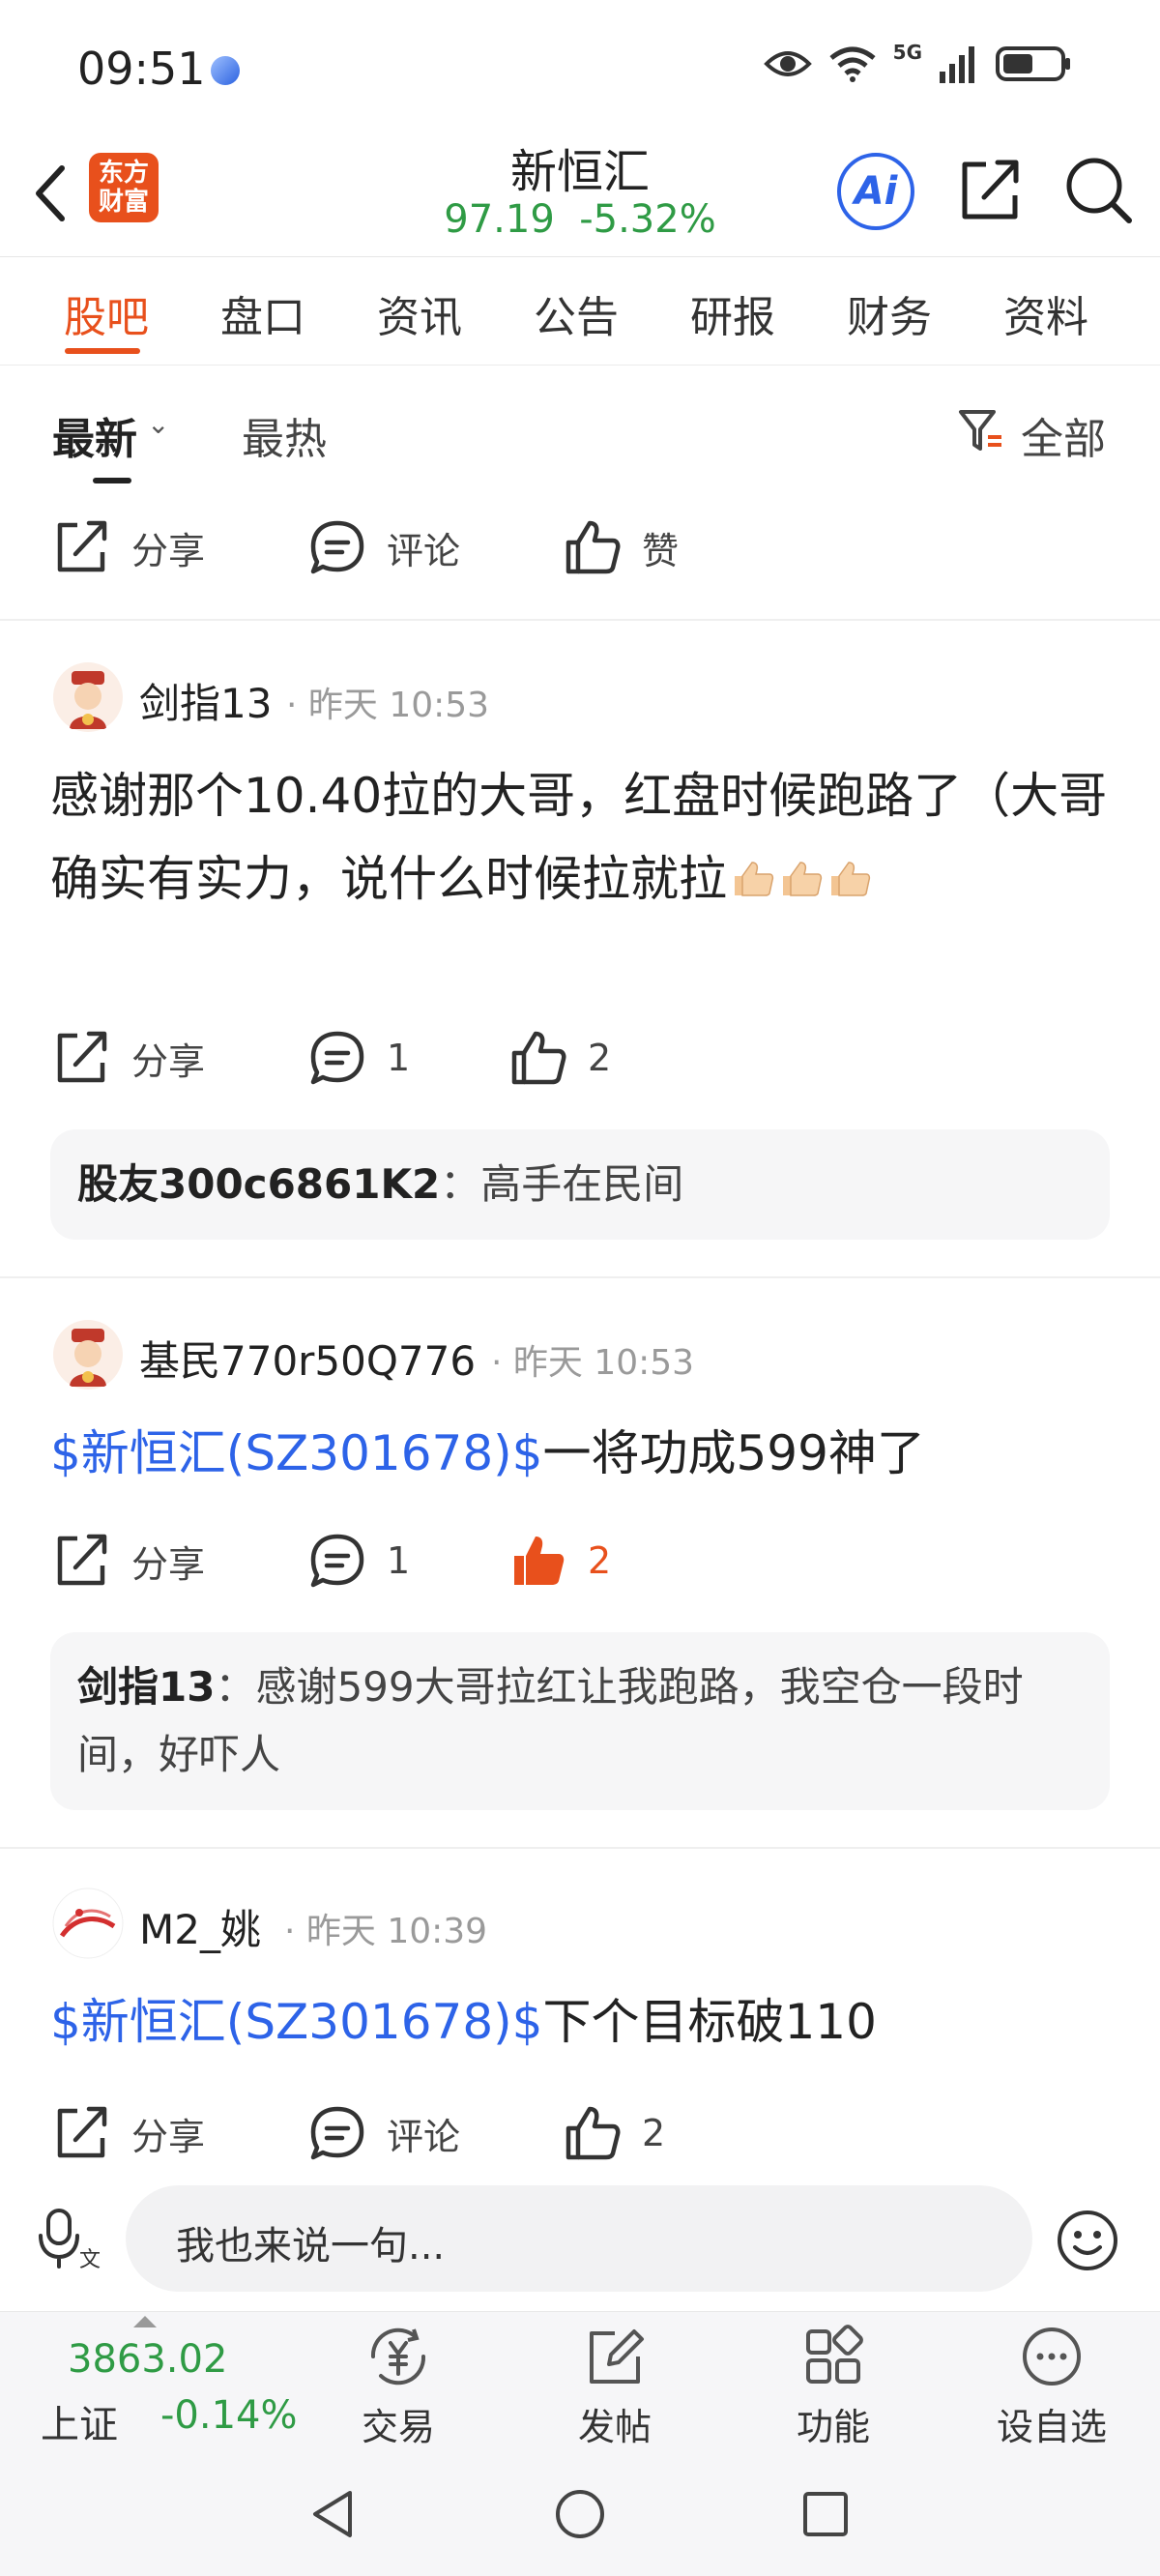  Describe the element at coordinates (107, 313) in the screenshot. I see `tab-guba: 股吧` at that location.